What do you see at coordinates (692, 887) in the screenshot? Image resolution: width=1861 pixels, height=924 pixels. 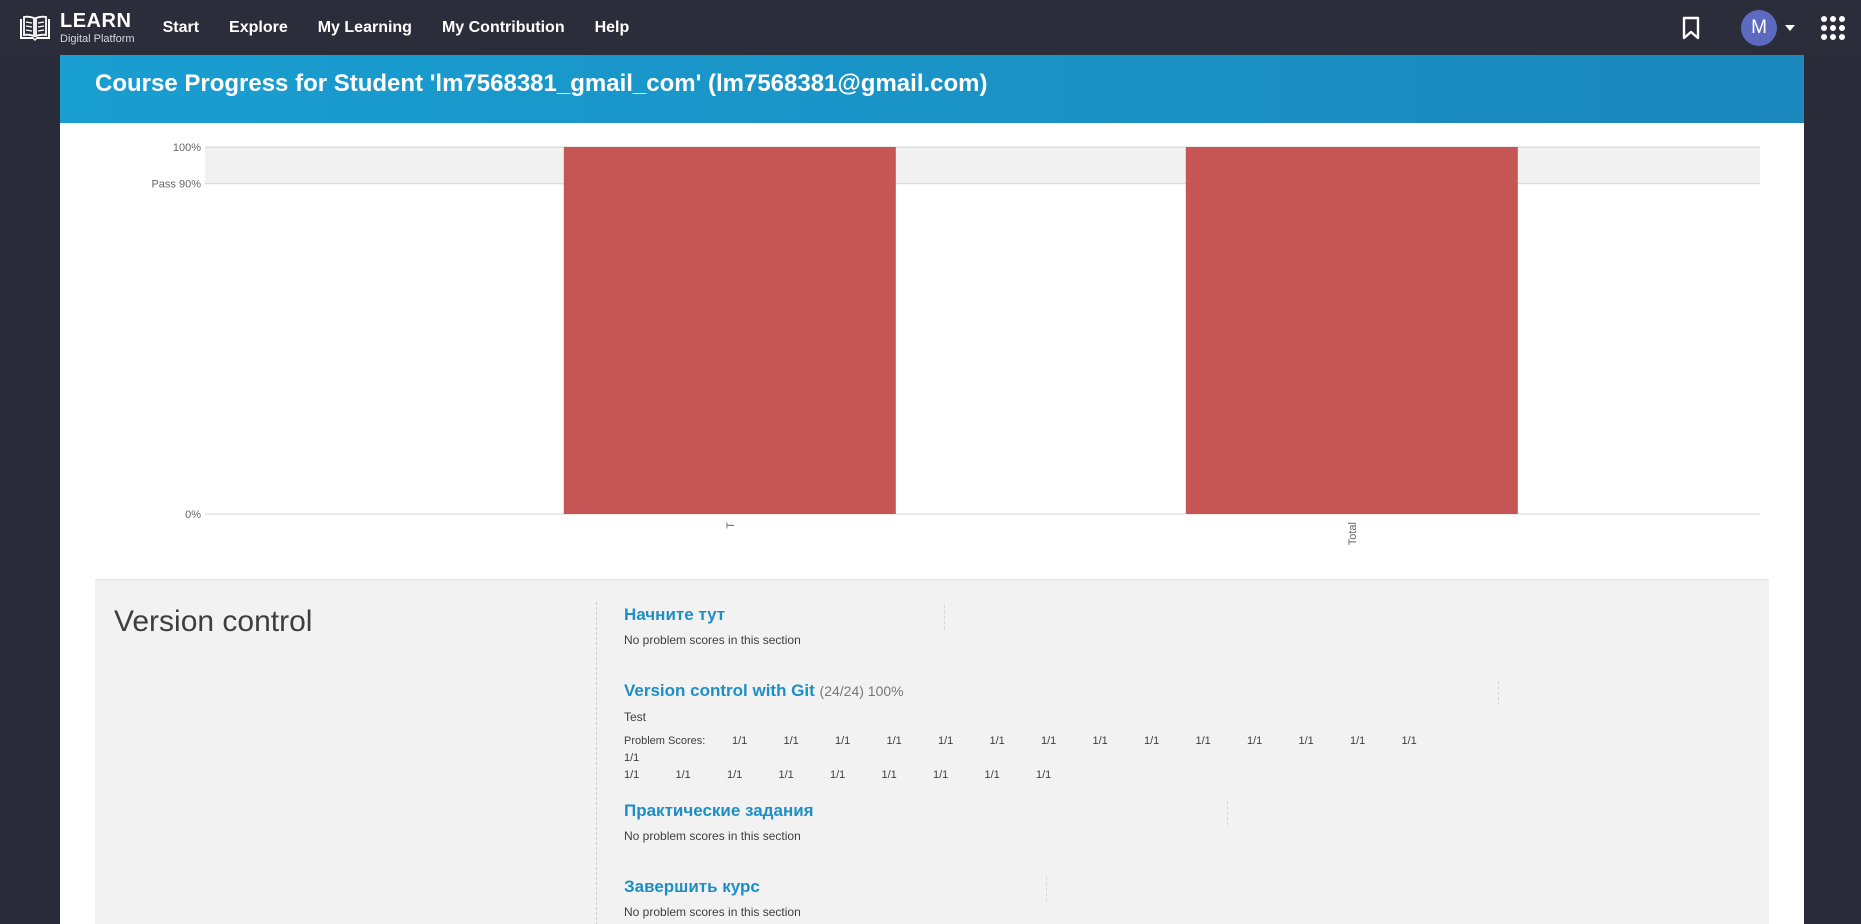 I see `subsection-link: Завершить курс` at bounding box center [692, 887].